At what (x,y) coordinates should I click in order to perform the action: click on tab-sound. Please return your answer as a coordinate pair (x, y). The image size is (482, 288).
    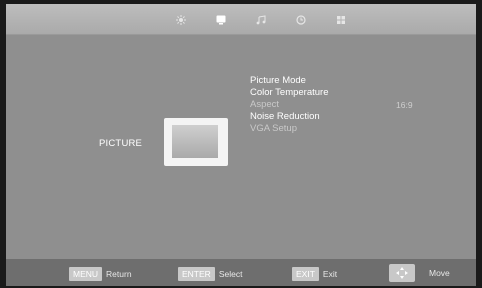
    Looking at the image, I should click on (261, 20).